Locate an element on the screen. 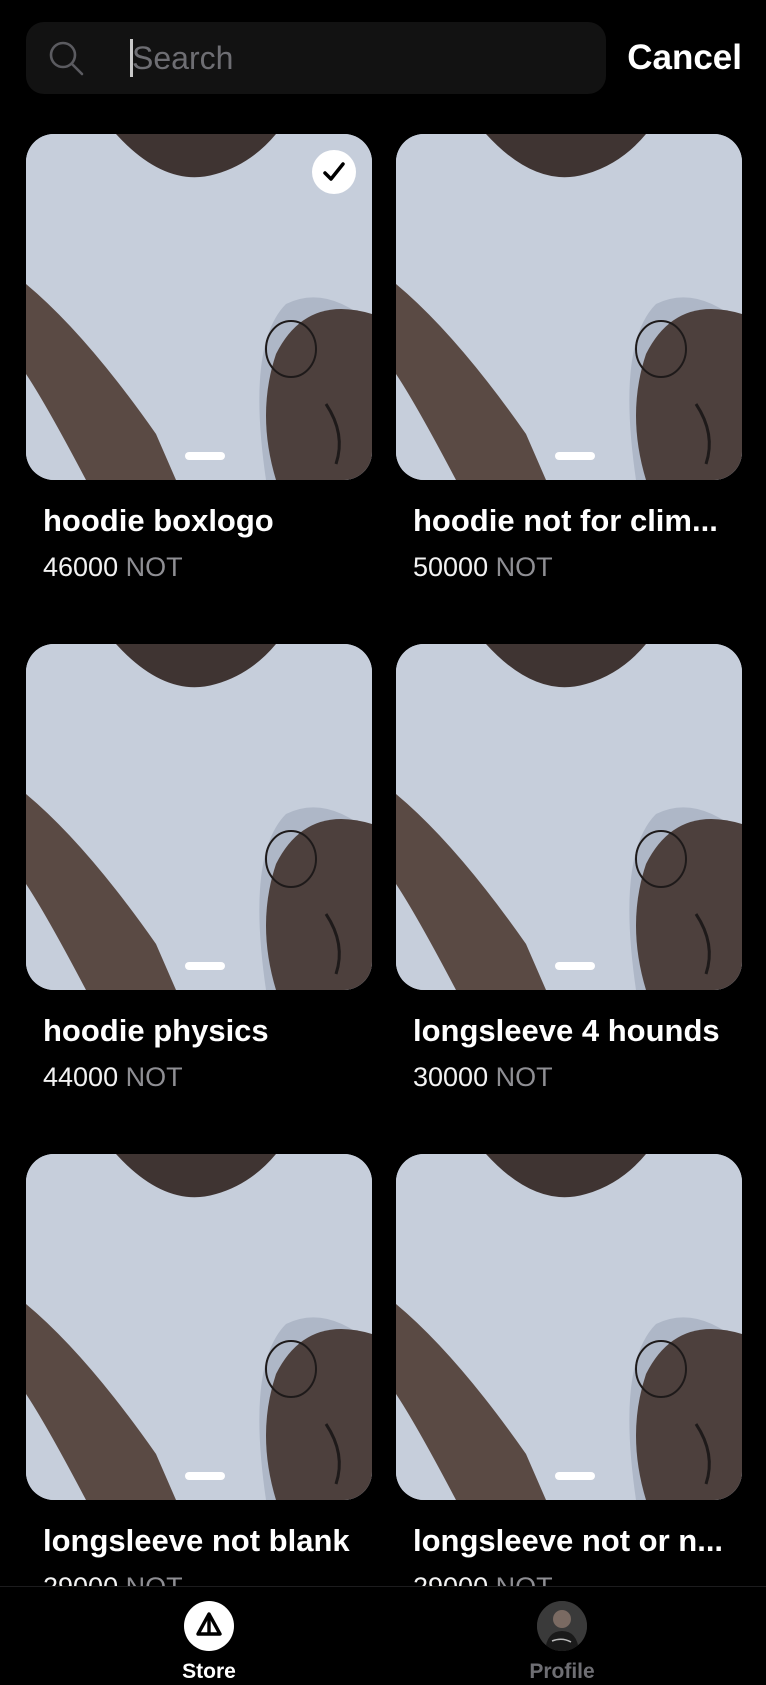  search-bar is located at coordinates (319, 58).